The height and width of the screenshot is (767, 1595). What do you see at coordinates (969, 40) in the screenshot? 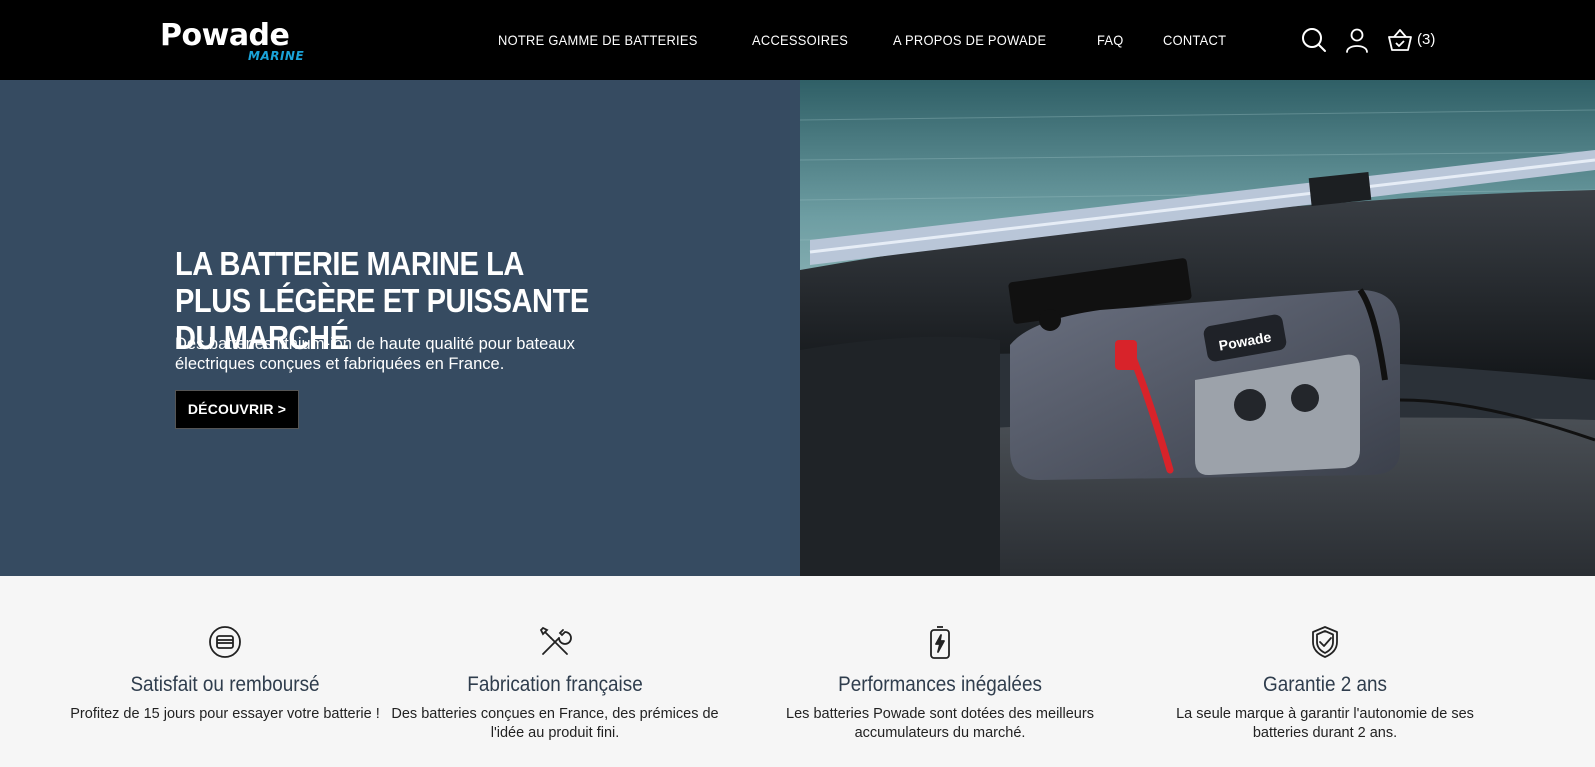
I see `nav-item-about: A PROPOS DE POWADE` at bounding box center [969, 40].